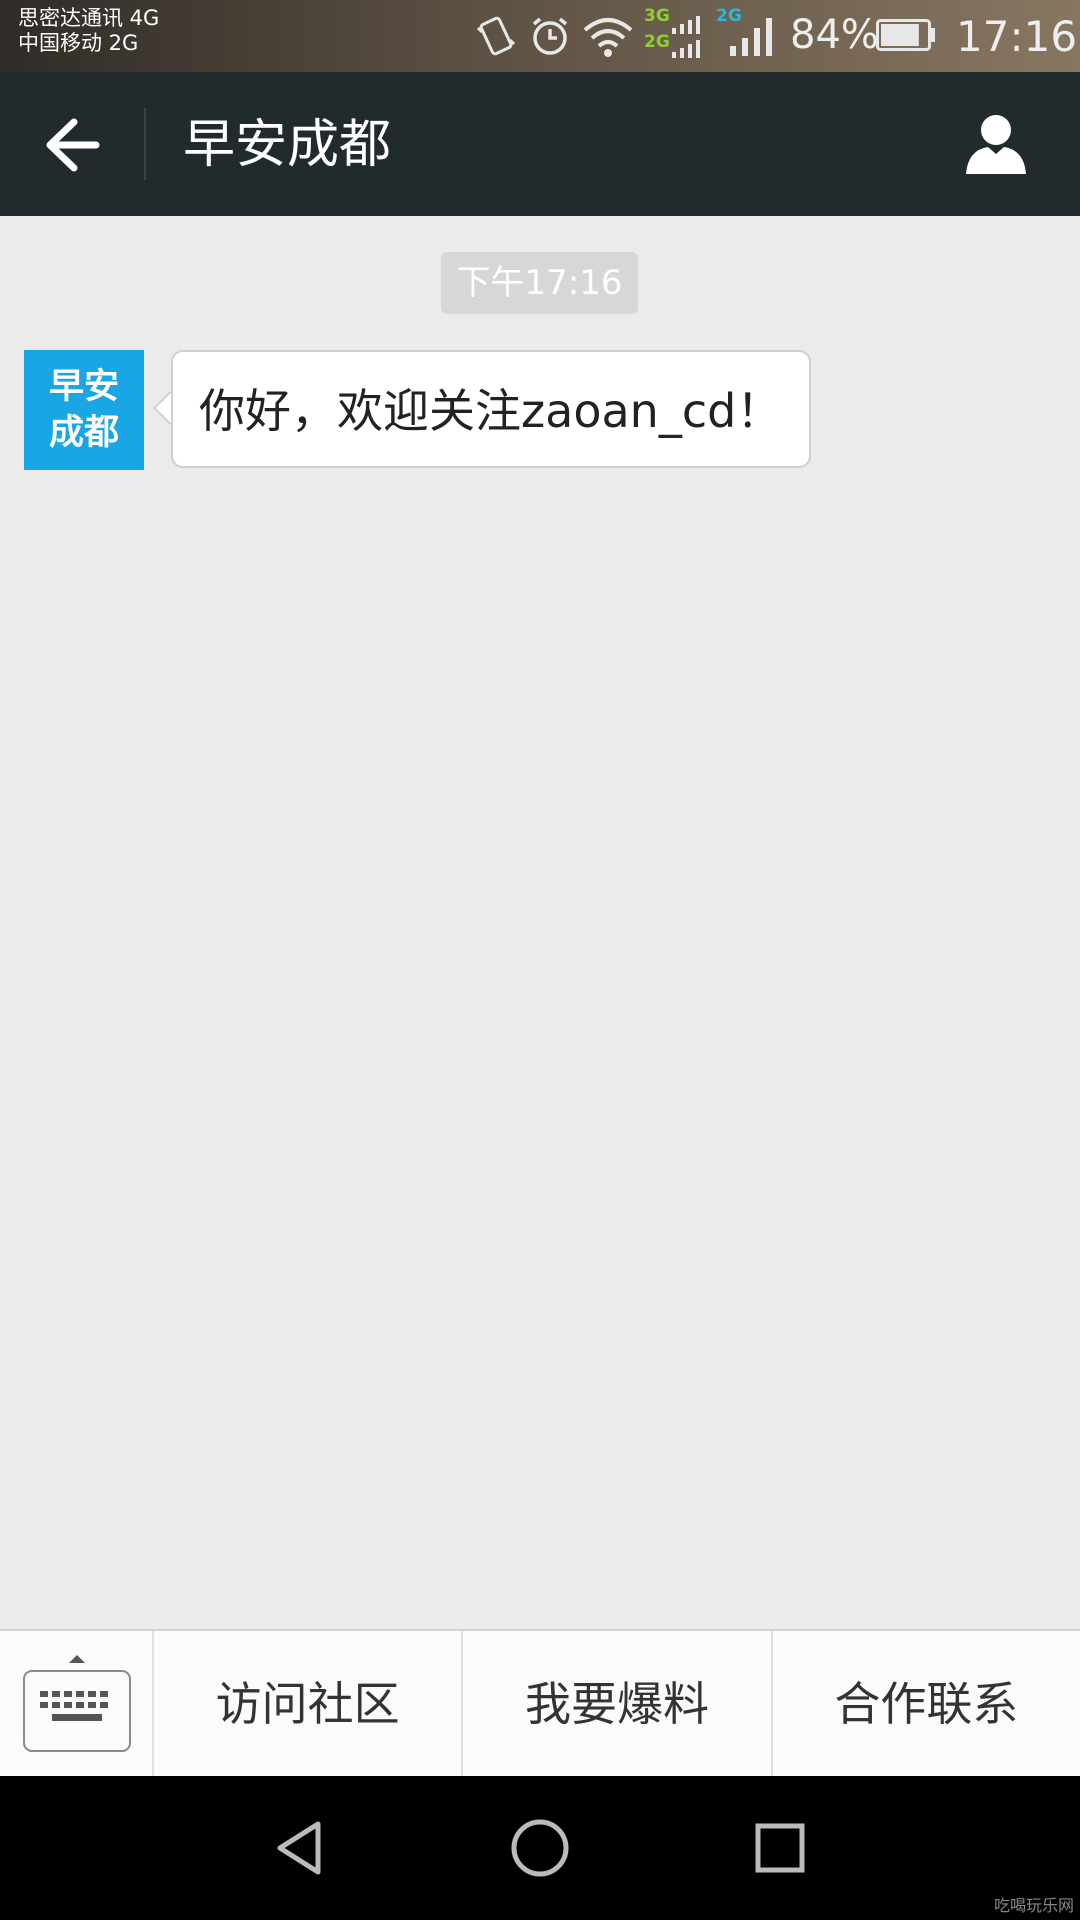 Image resolution: width=1080 pixels, height=1920 pixels. What do you see at coordinates (309, 1704) in the screenshot?
I see `menu-item-visit-community: 访问社区` at bounding box center [309, 1704].